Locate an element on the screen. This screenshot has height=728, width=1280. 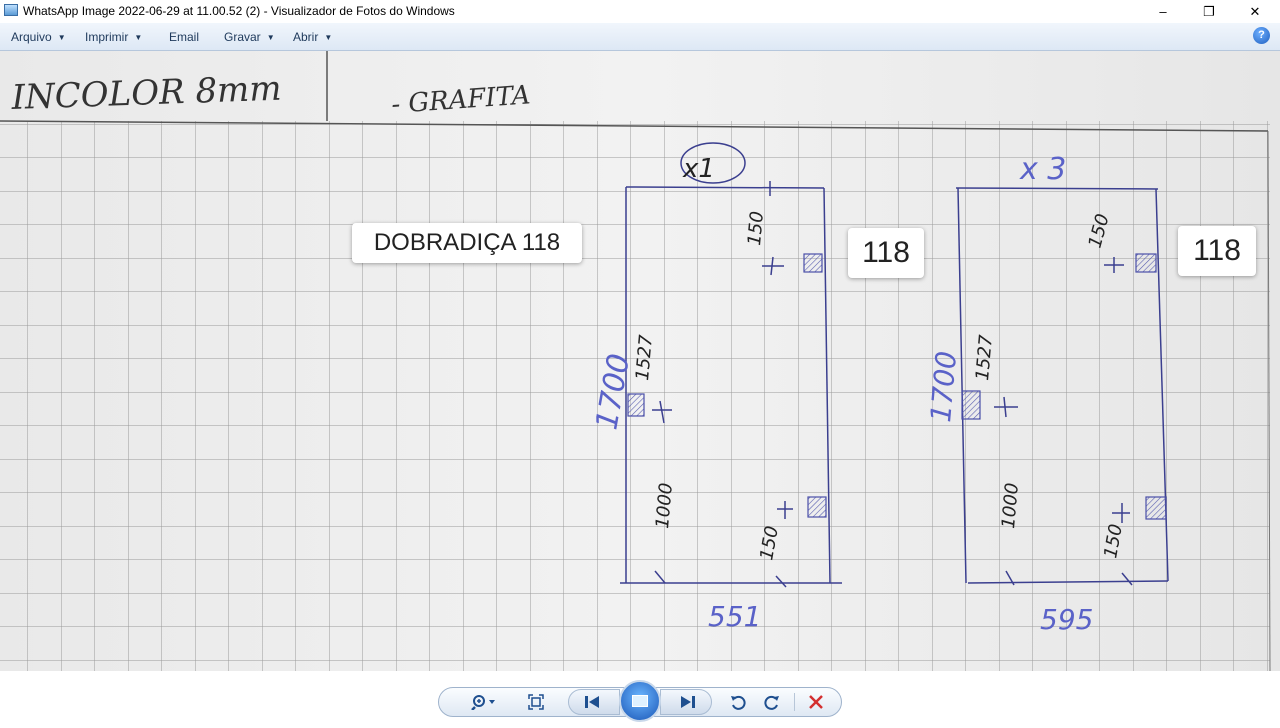
handwritten-qty-left: x1 is located at coordinates (698, 169).